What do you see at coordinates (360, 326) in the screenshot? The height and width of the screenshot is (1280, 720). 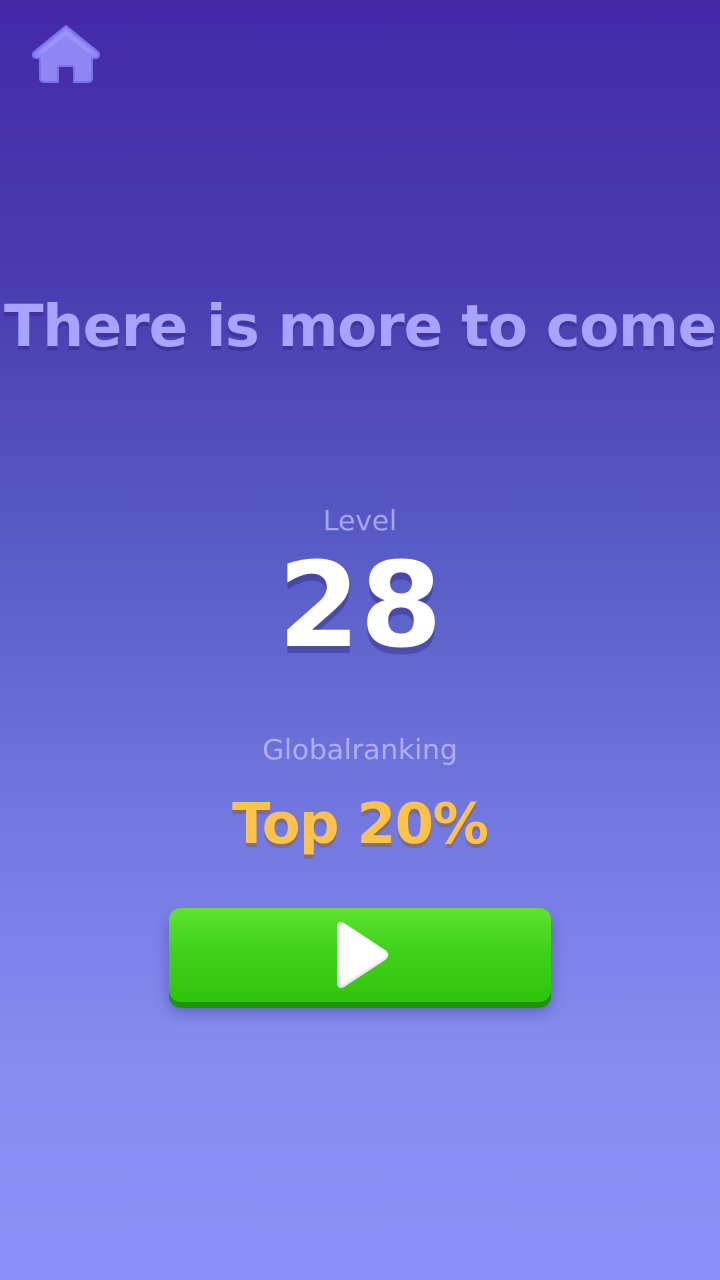 I see `headline: There is more to come` at bounding box center [360, 326].